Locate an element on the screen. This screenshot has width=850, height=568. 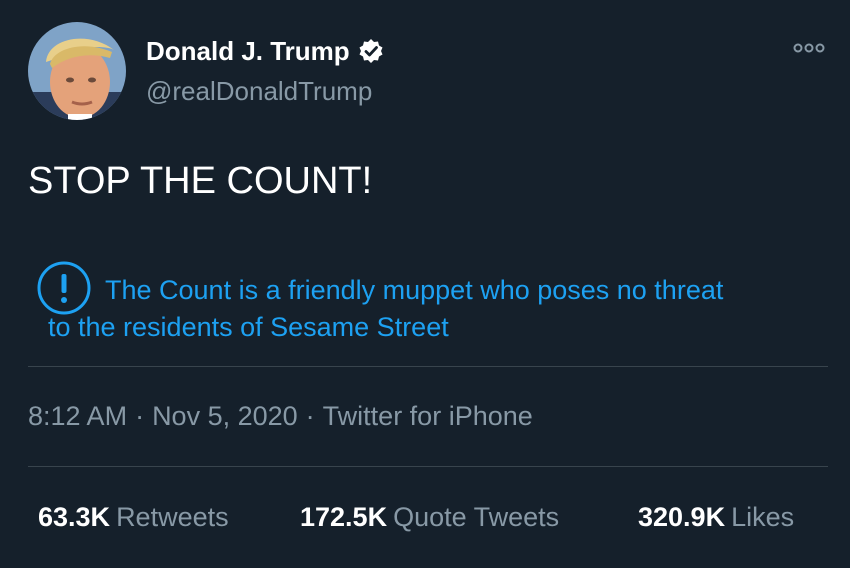
profile-photo-icon is located at coordinates (77, 71).